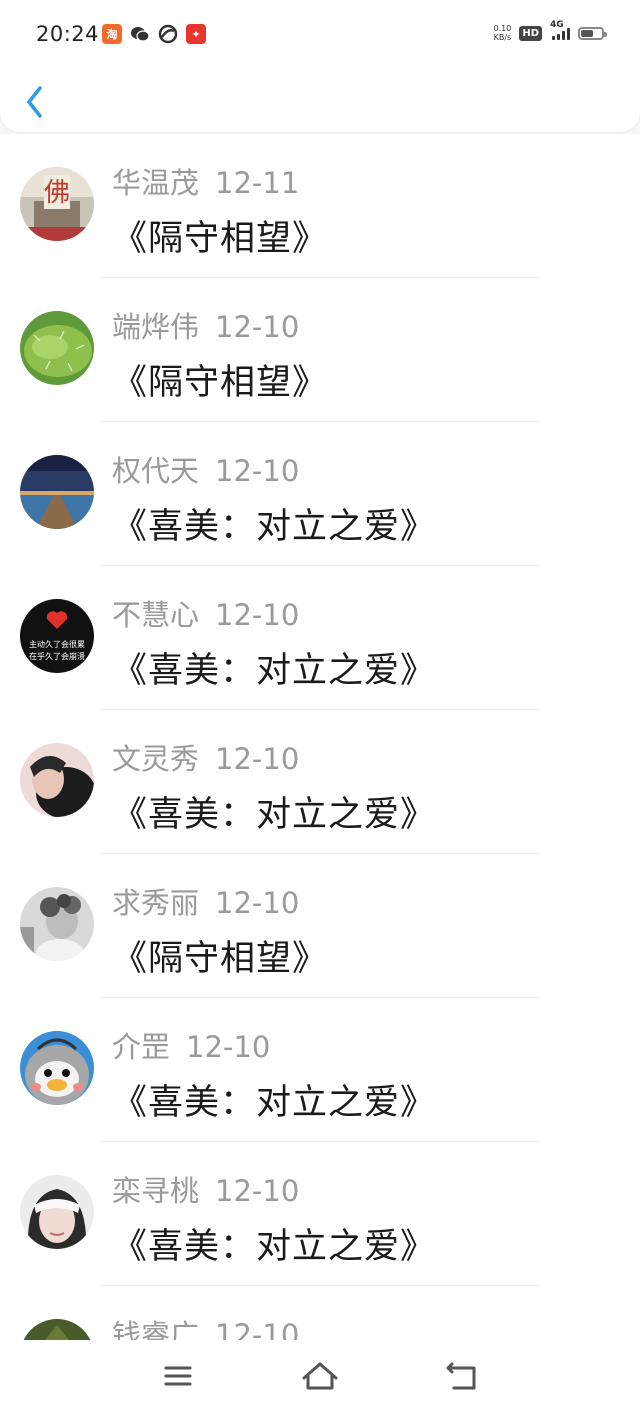 This screenshot has height=1415, width=640. I want to click on user-name: 端烨伟, so click(156, 327).